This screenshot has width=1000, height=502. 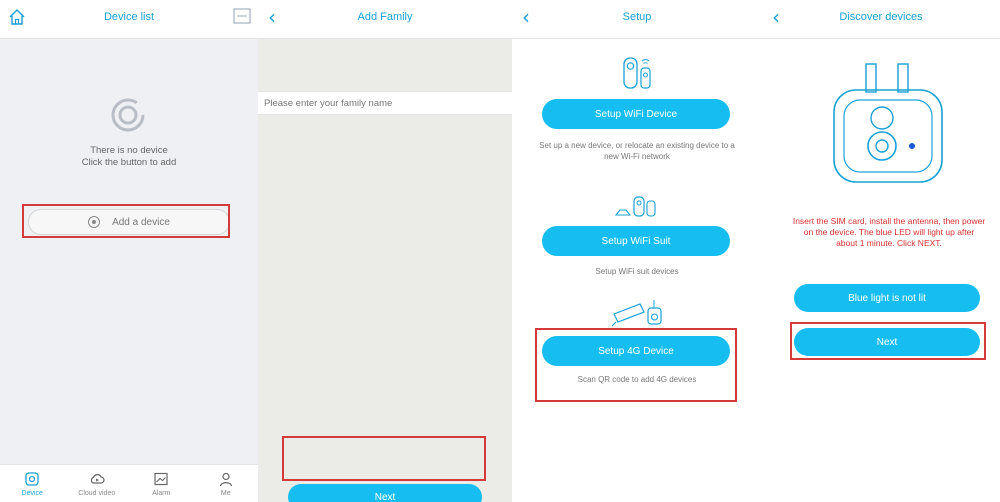 What do you see at coordinates (242, 16) in the screenshot?
I see `scan-icon` at bounding box center [242, 16].